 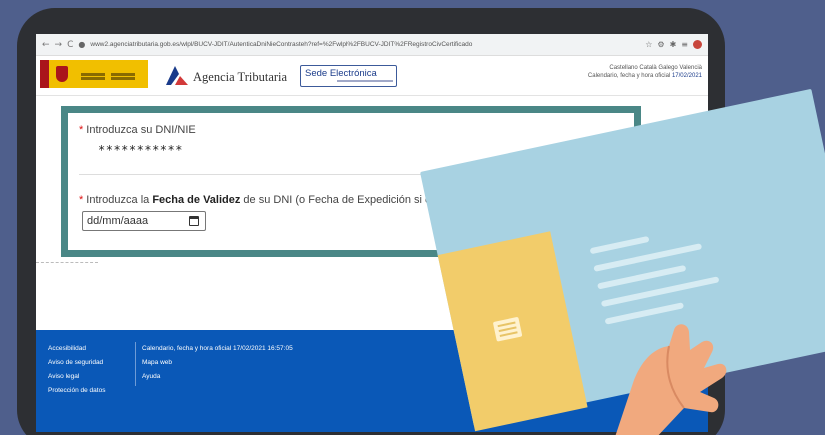 What do you see at coordinates (144, 221) in the screenshot?
I see `validity-date-input: dd/mm/aaaa` at bounding box center [144, 221].